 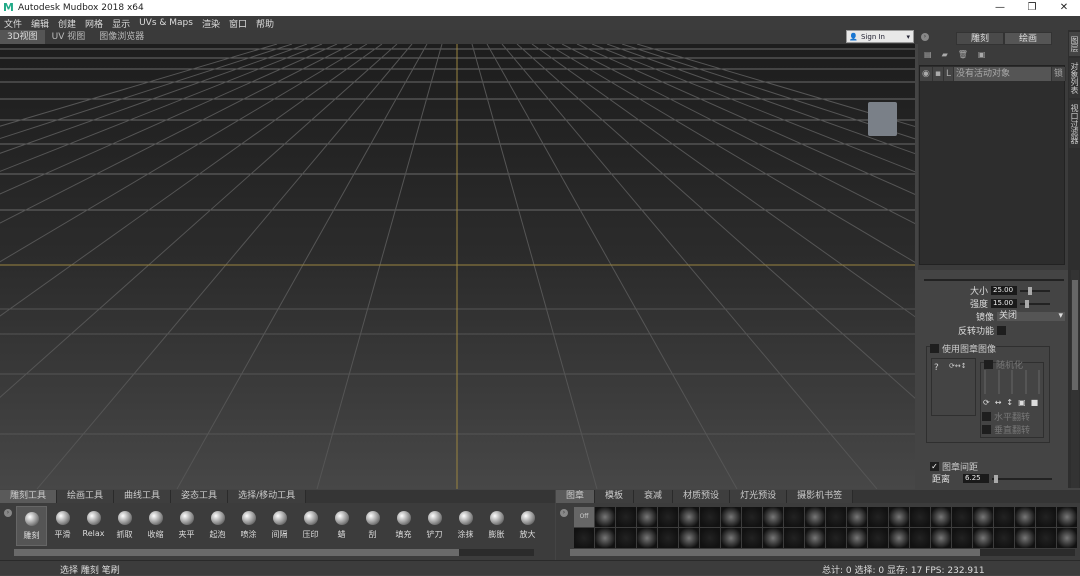 What do you see at coordinates (654, 496) in the screenshot?
I see `stamp-tray-tab: 衰减` at bounding box center [654, 496].